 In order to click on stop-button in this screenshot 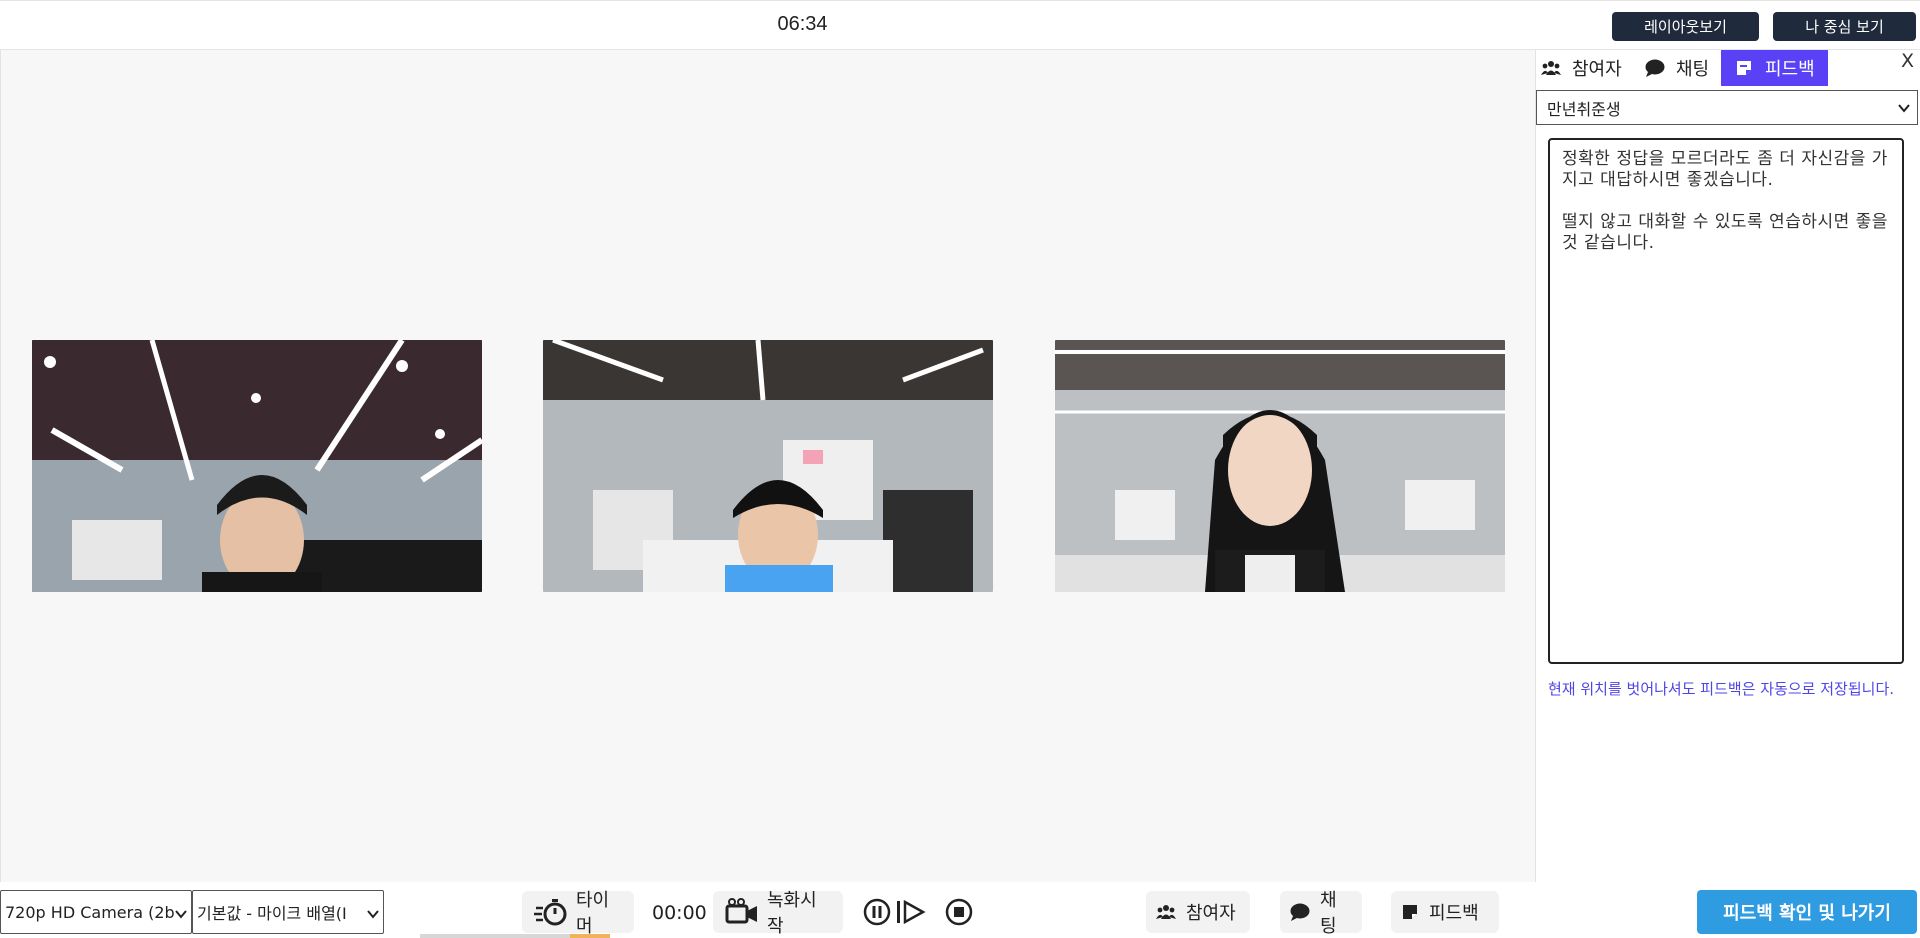, I will do `click(960, 913)`.